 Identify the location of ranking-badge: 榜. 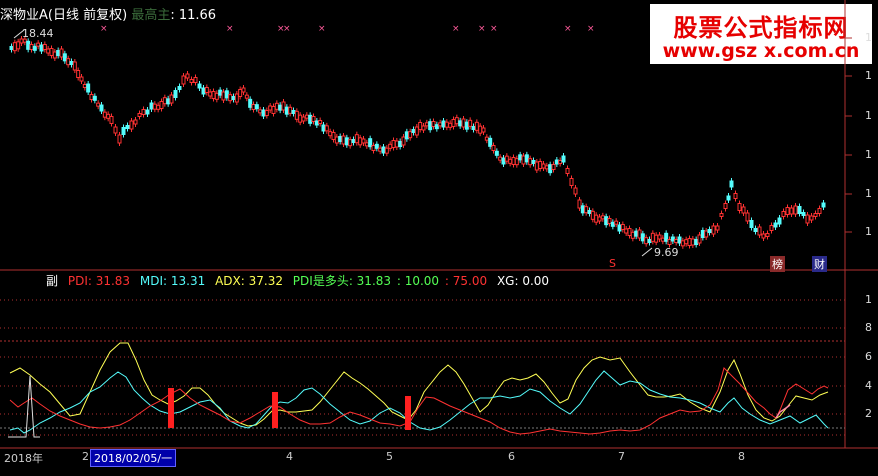
(777, 264).